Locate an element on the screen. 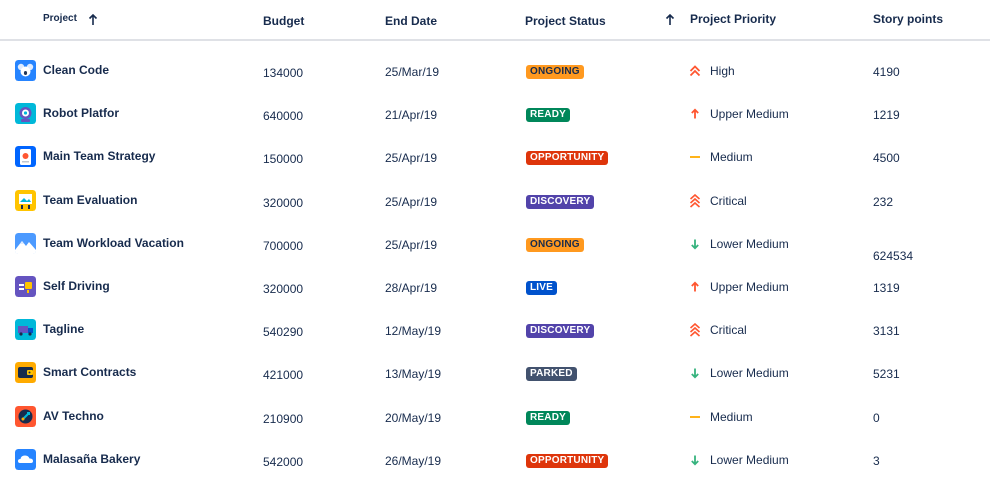 The width and height of the screenshot is (990, 493). project-name-link: Team Evaluation is located at coordinates (90, 200).